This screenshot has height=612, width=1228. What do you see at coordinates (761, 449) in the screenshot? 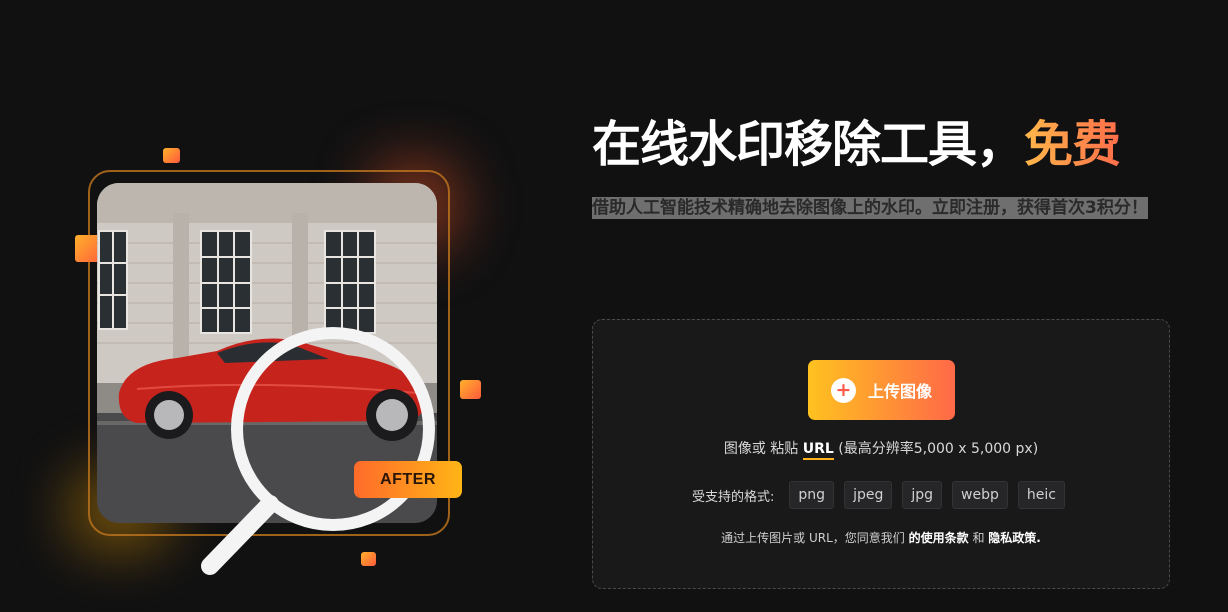
I see `paste-prefix: 图像或 粘贴` at bounding box center [761, 449].